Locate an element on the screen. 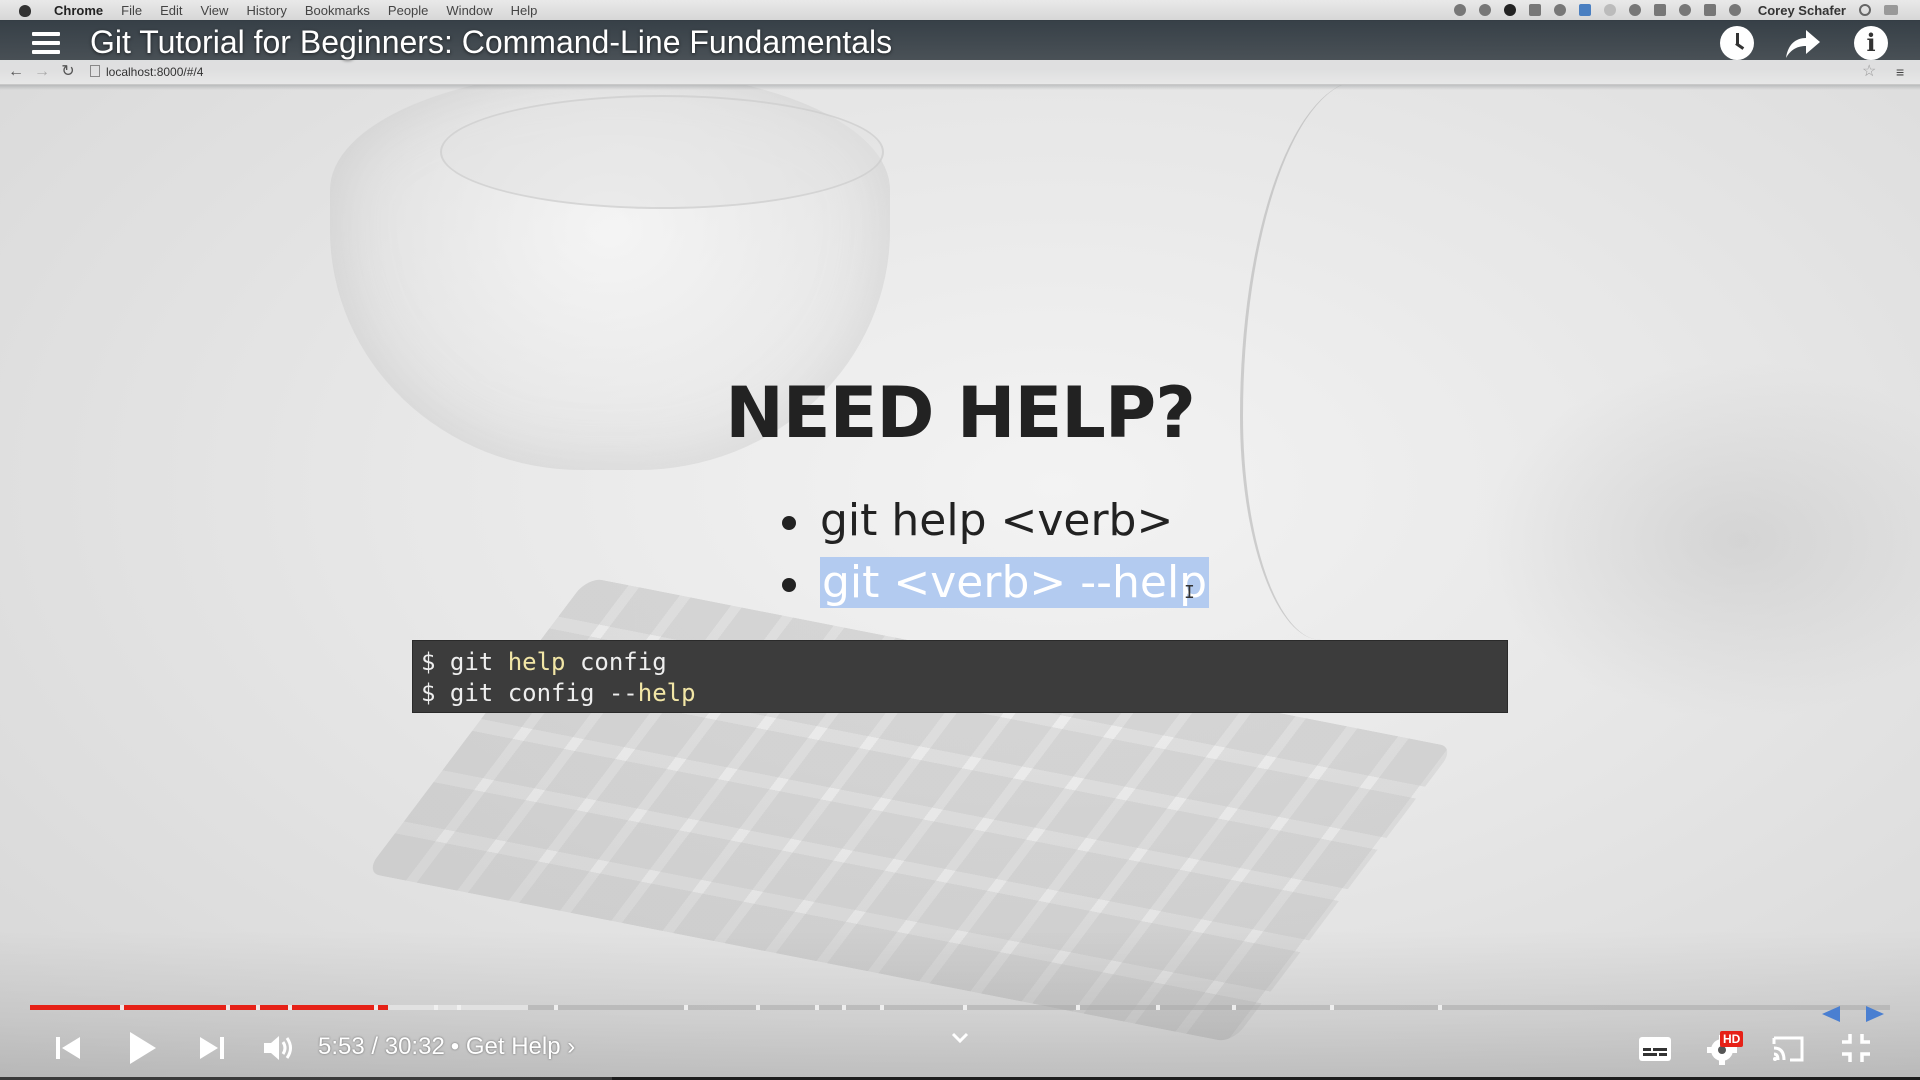  hd-badge: HD is located at coordinates (1732, 1039).